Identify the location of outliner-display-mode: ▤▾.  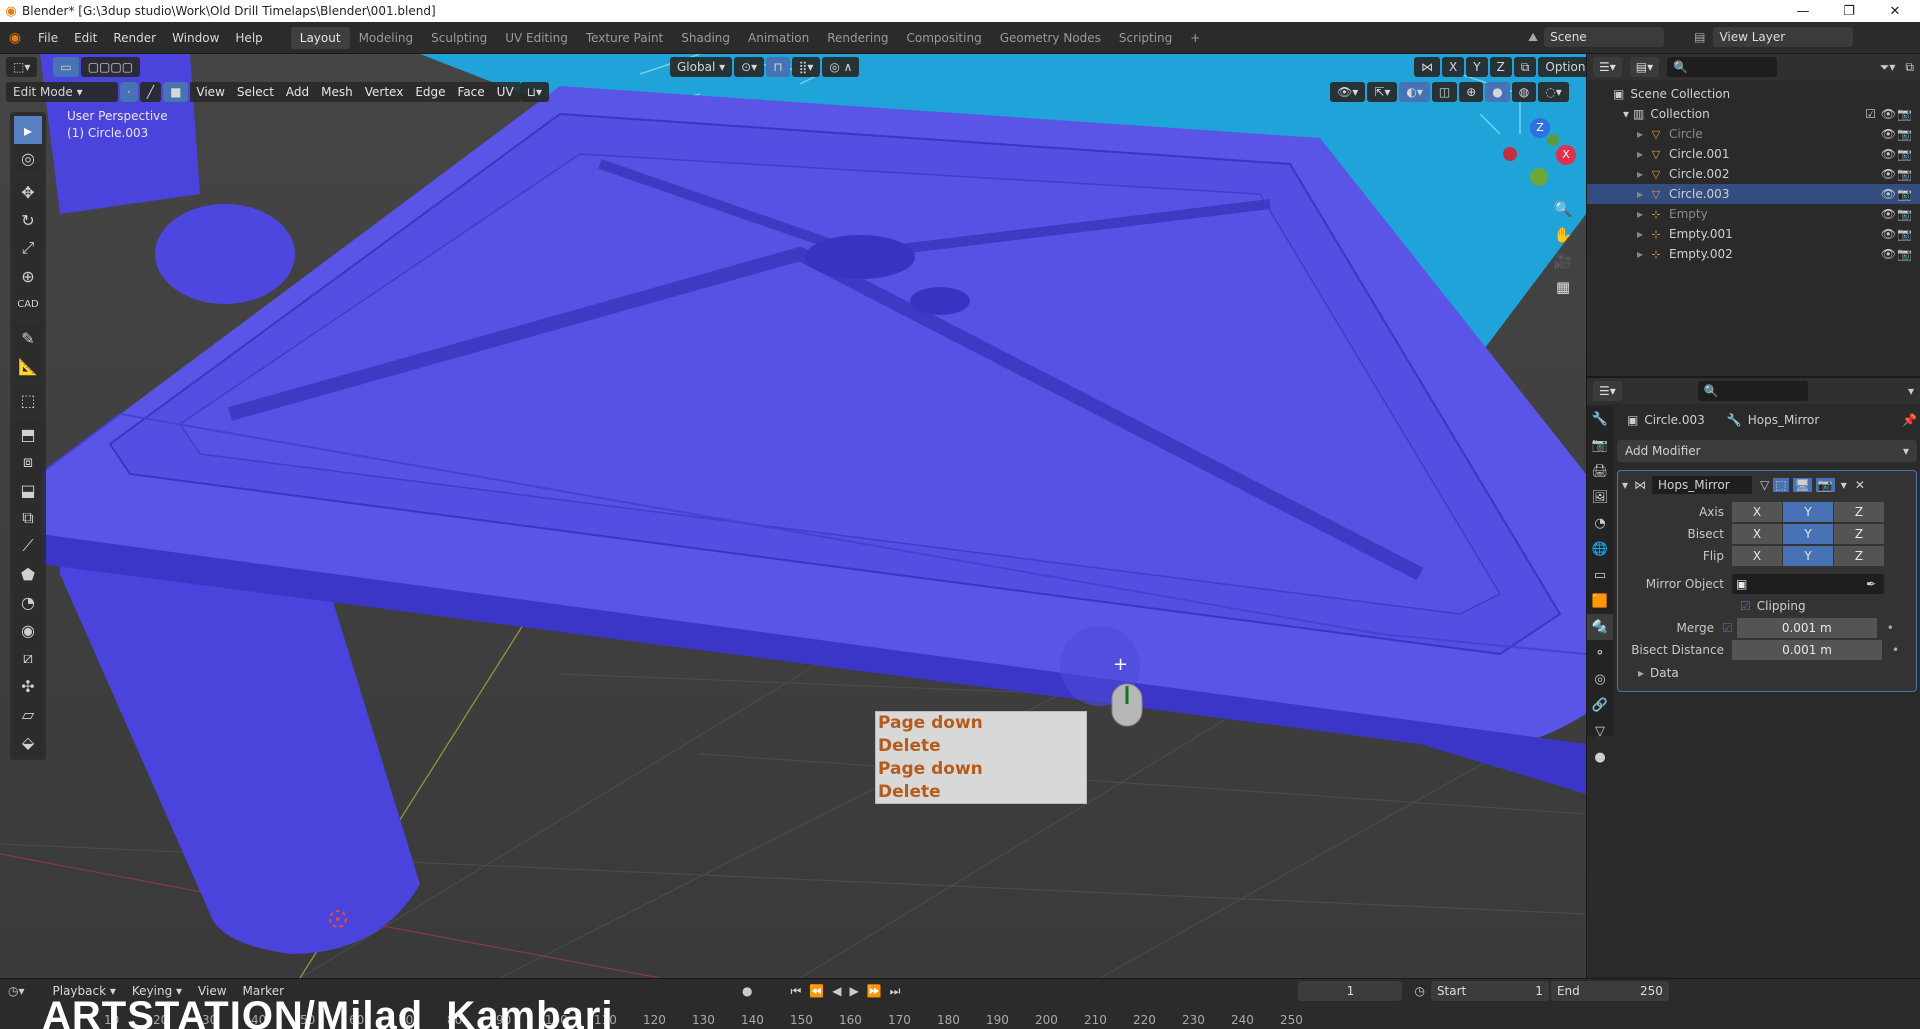
(1644, 67).